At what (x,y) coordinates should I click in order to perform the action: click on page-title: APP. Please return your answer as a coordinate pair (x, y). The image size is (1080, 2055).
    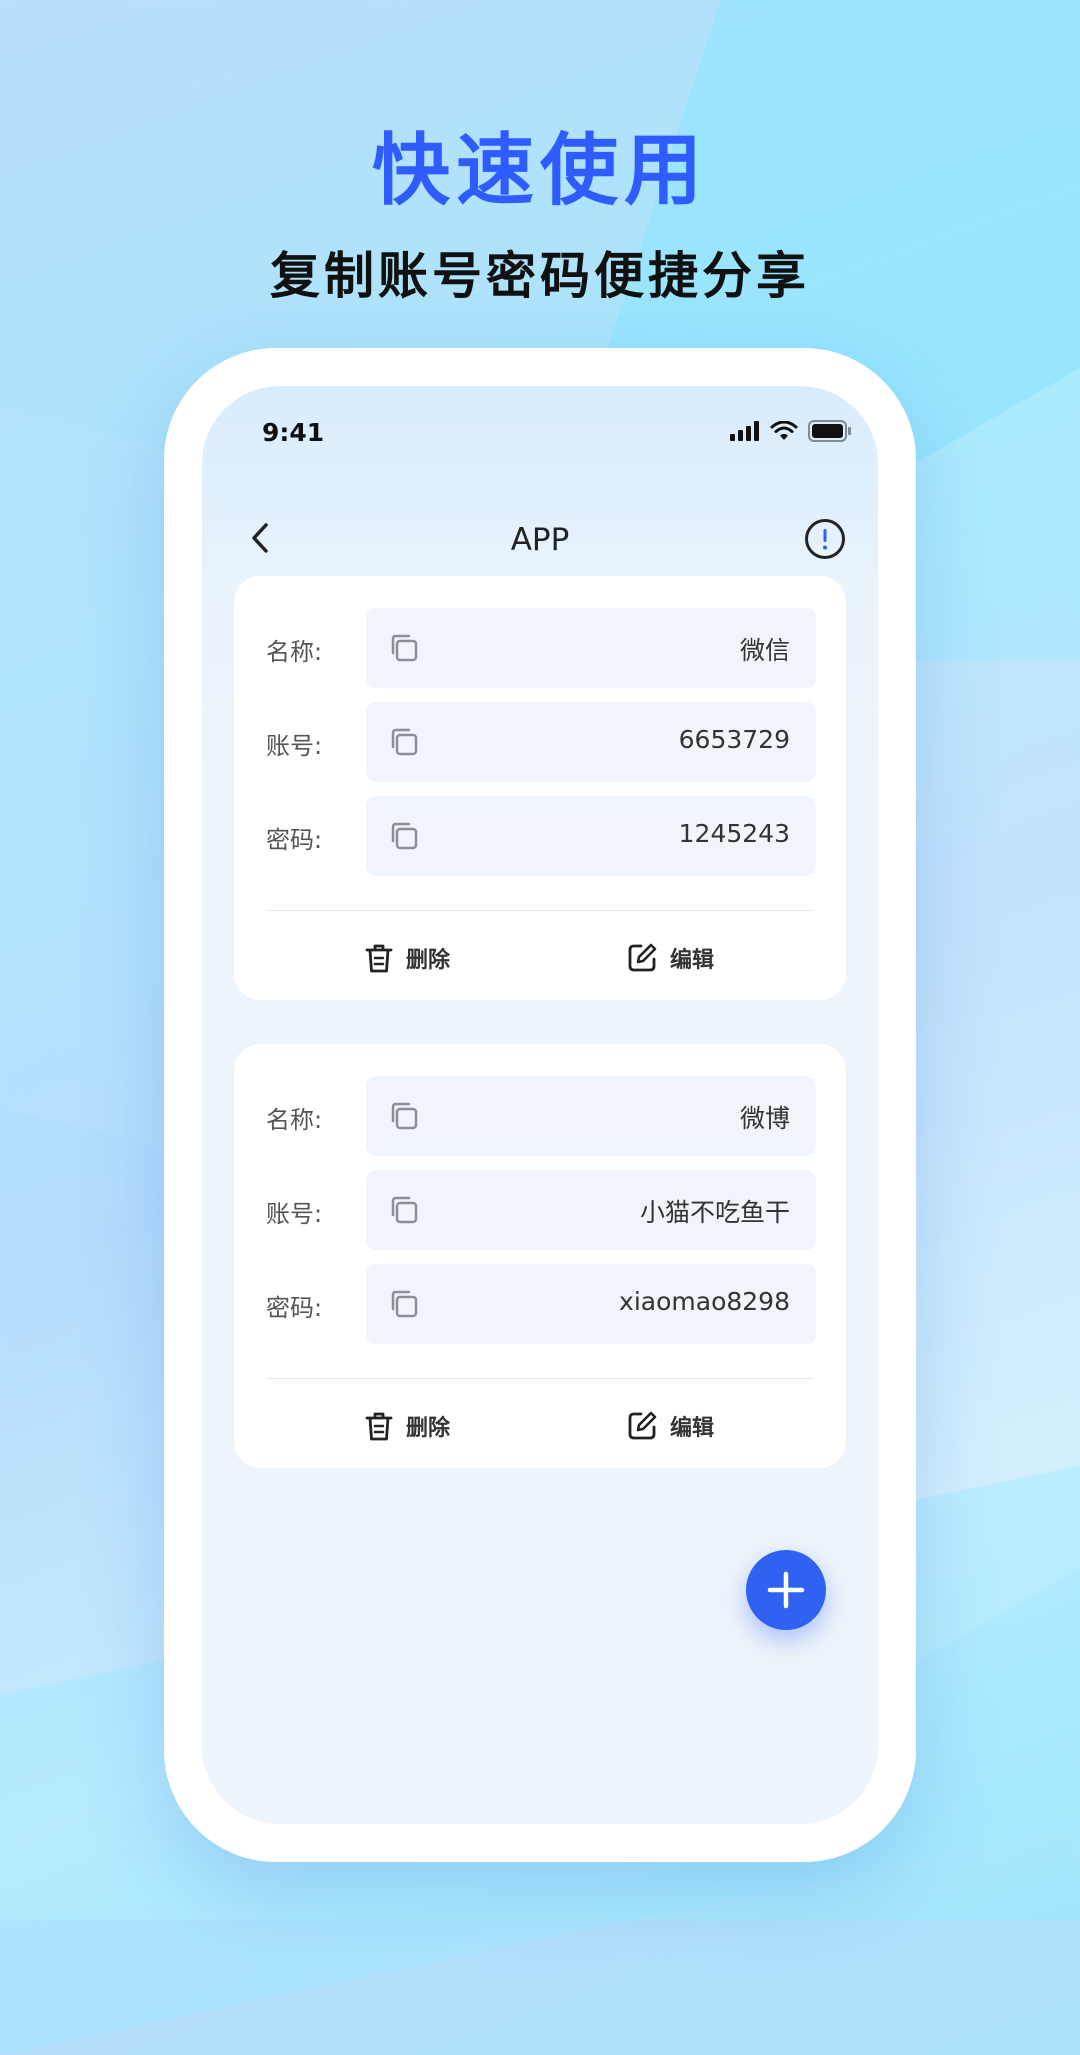
    Looking at the image, I should click on (540, 540).